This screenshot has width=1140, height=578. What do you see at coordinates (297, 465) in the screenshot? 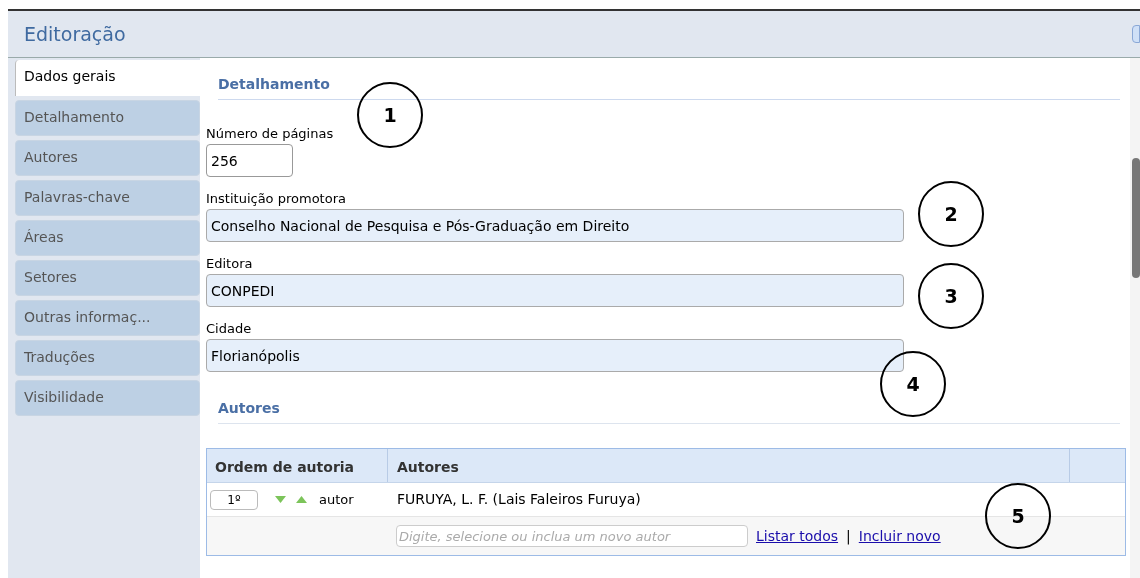
I see `column-header: Ordem de autoria` at bounding box center [297, 465].